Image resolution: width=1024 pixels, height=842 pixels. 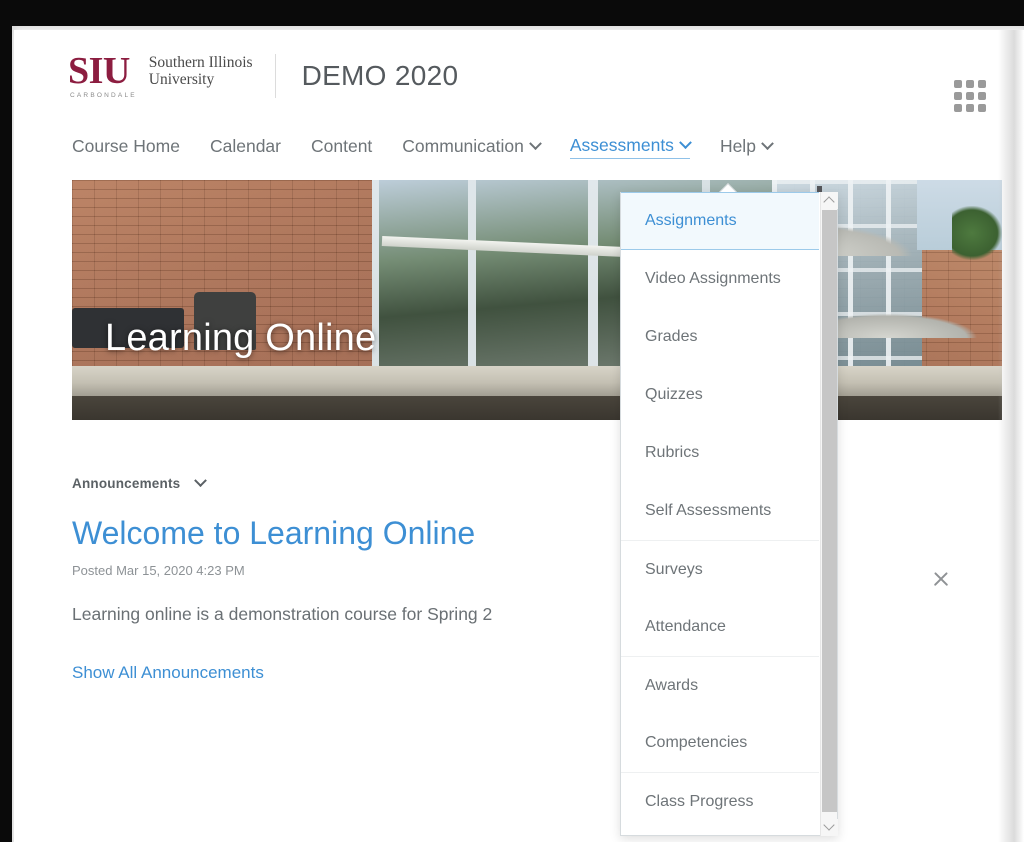 What do you see at coordinates (158, 570) in the screenshot?
I see `announcement-posted-date: Posted Mar 15, 2020 4:23 PM` at bounding box center [158, 570].